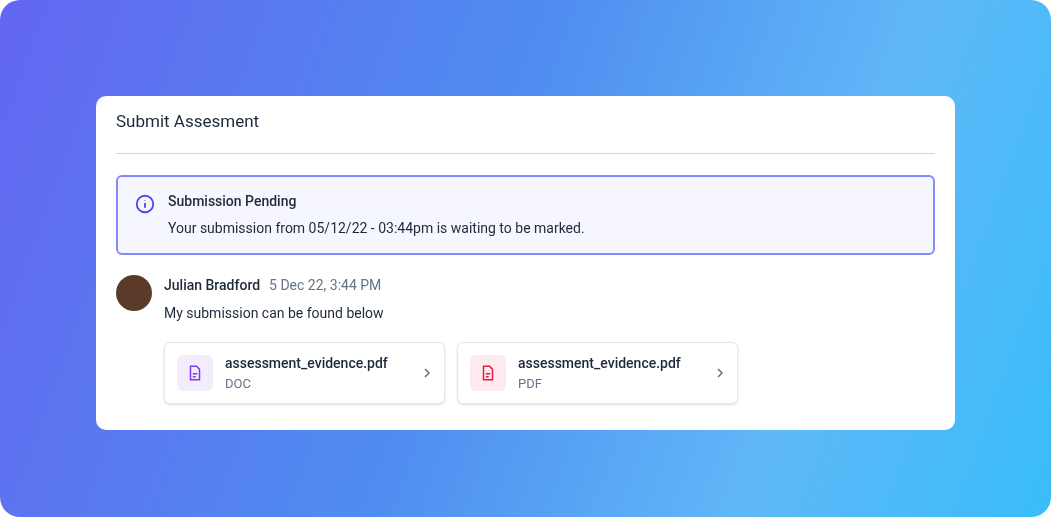  Describe the element at coordinates (145, 204) in the screenshot. I see `info-icon` at that location.